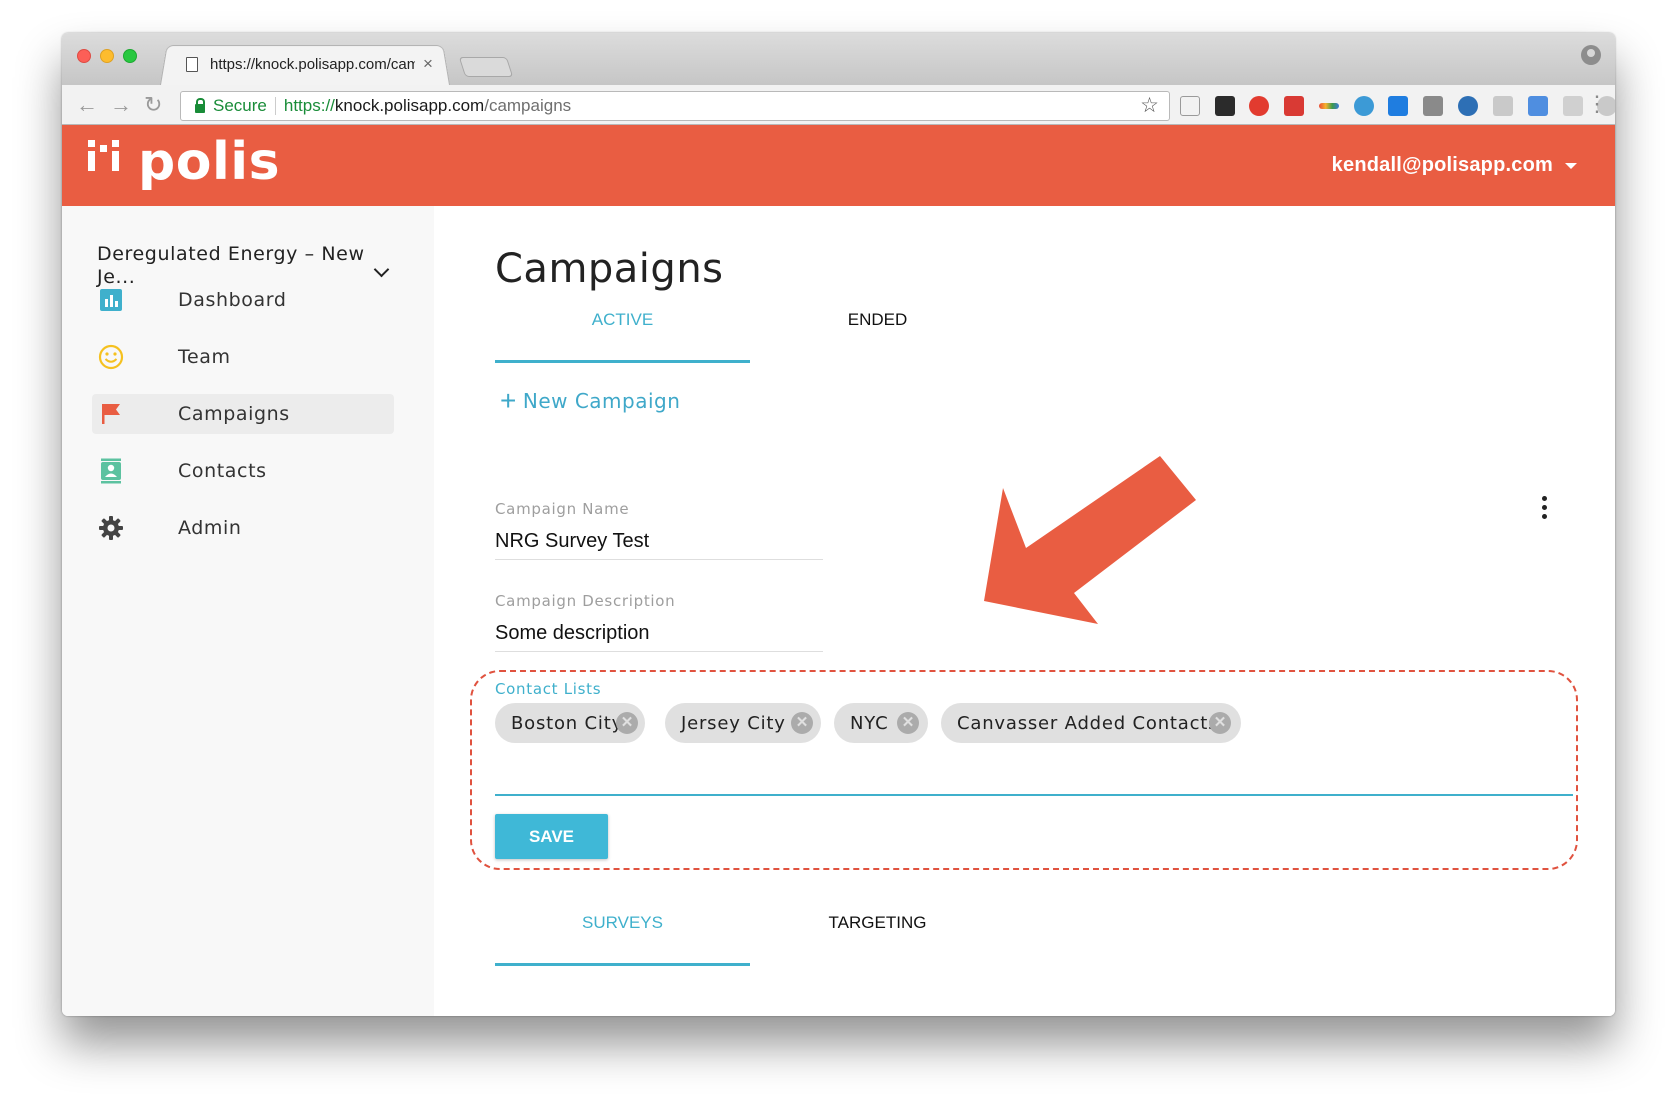 This screenshot has width=1675, height=1110. I want to click on campaign-description-input: Some description, so click(659, 637).